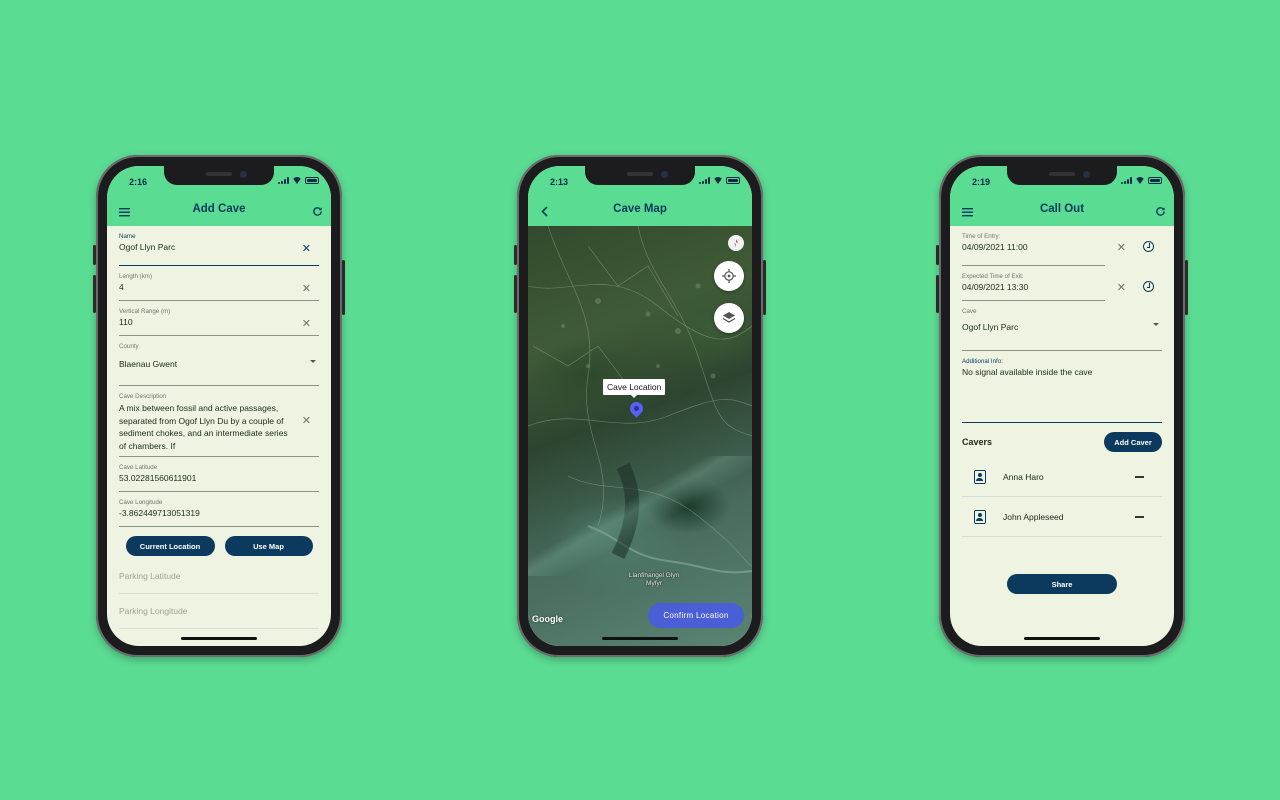 The width and height of the screenshot is (1280, 800). What do you see at coordinates (159, 513) in the screenshot?
I see `longitude-value: -3.862449713051319` at bounding box center [159, 513].